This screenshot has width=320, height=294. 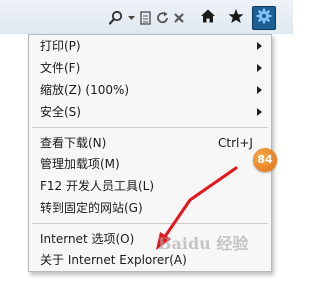 I want to click on annotation-arrow, so click(x=197, y=208).